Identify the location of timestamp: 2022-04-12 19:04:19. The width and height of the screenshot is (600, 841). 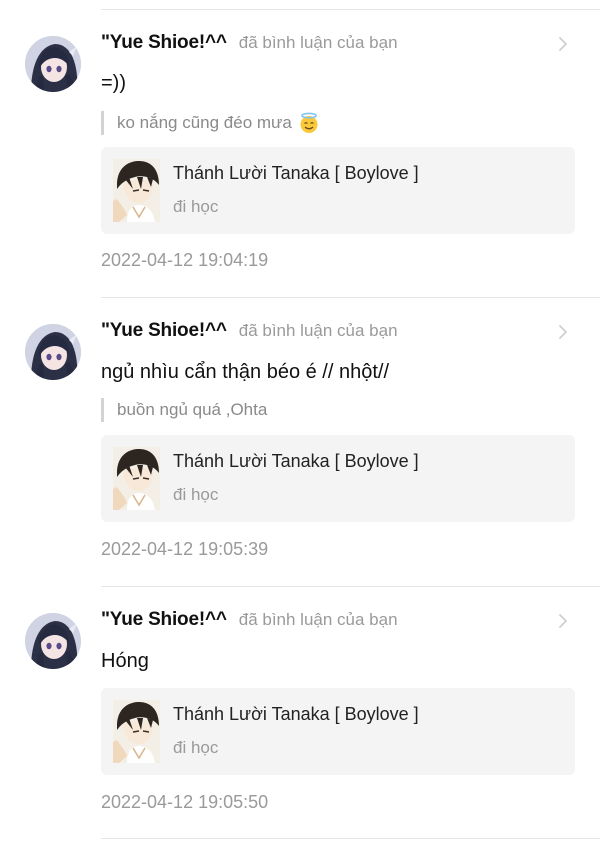
(185, 260).